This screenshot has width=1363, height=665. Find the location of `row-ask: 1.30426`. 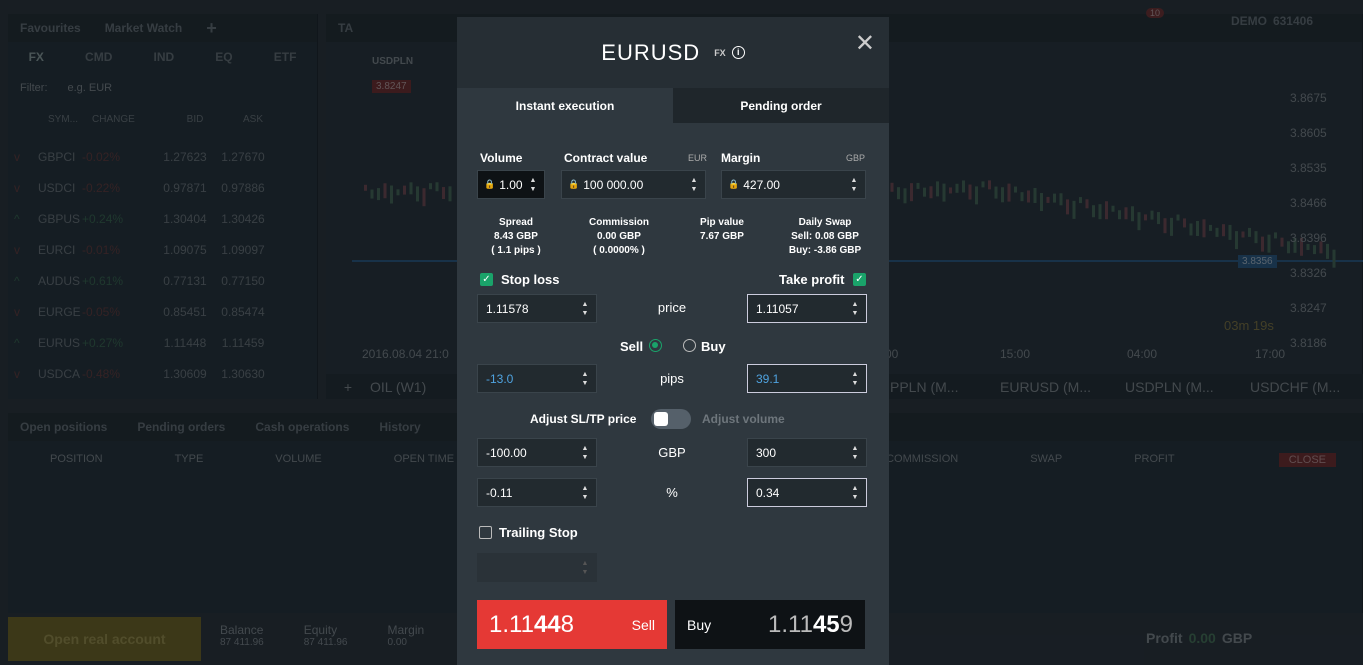

row-ask: 1.30426 is located at coordinates (240, 219).